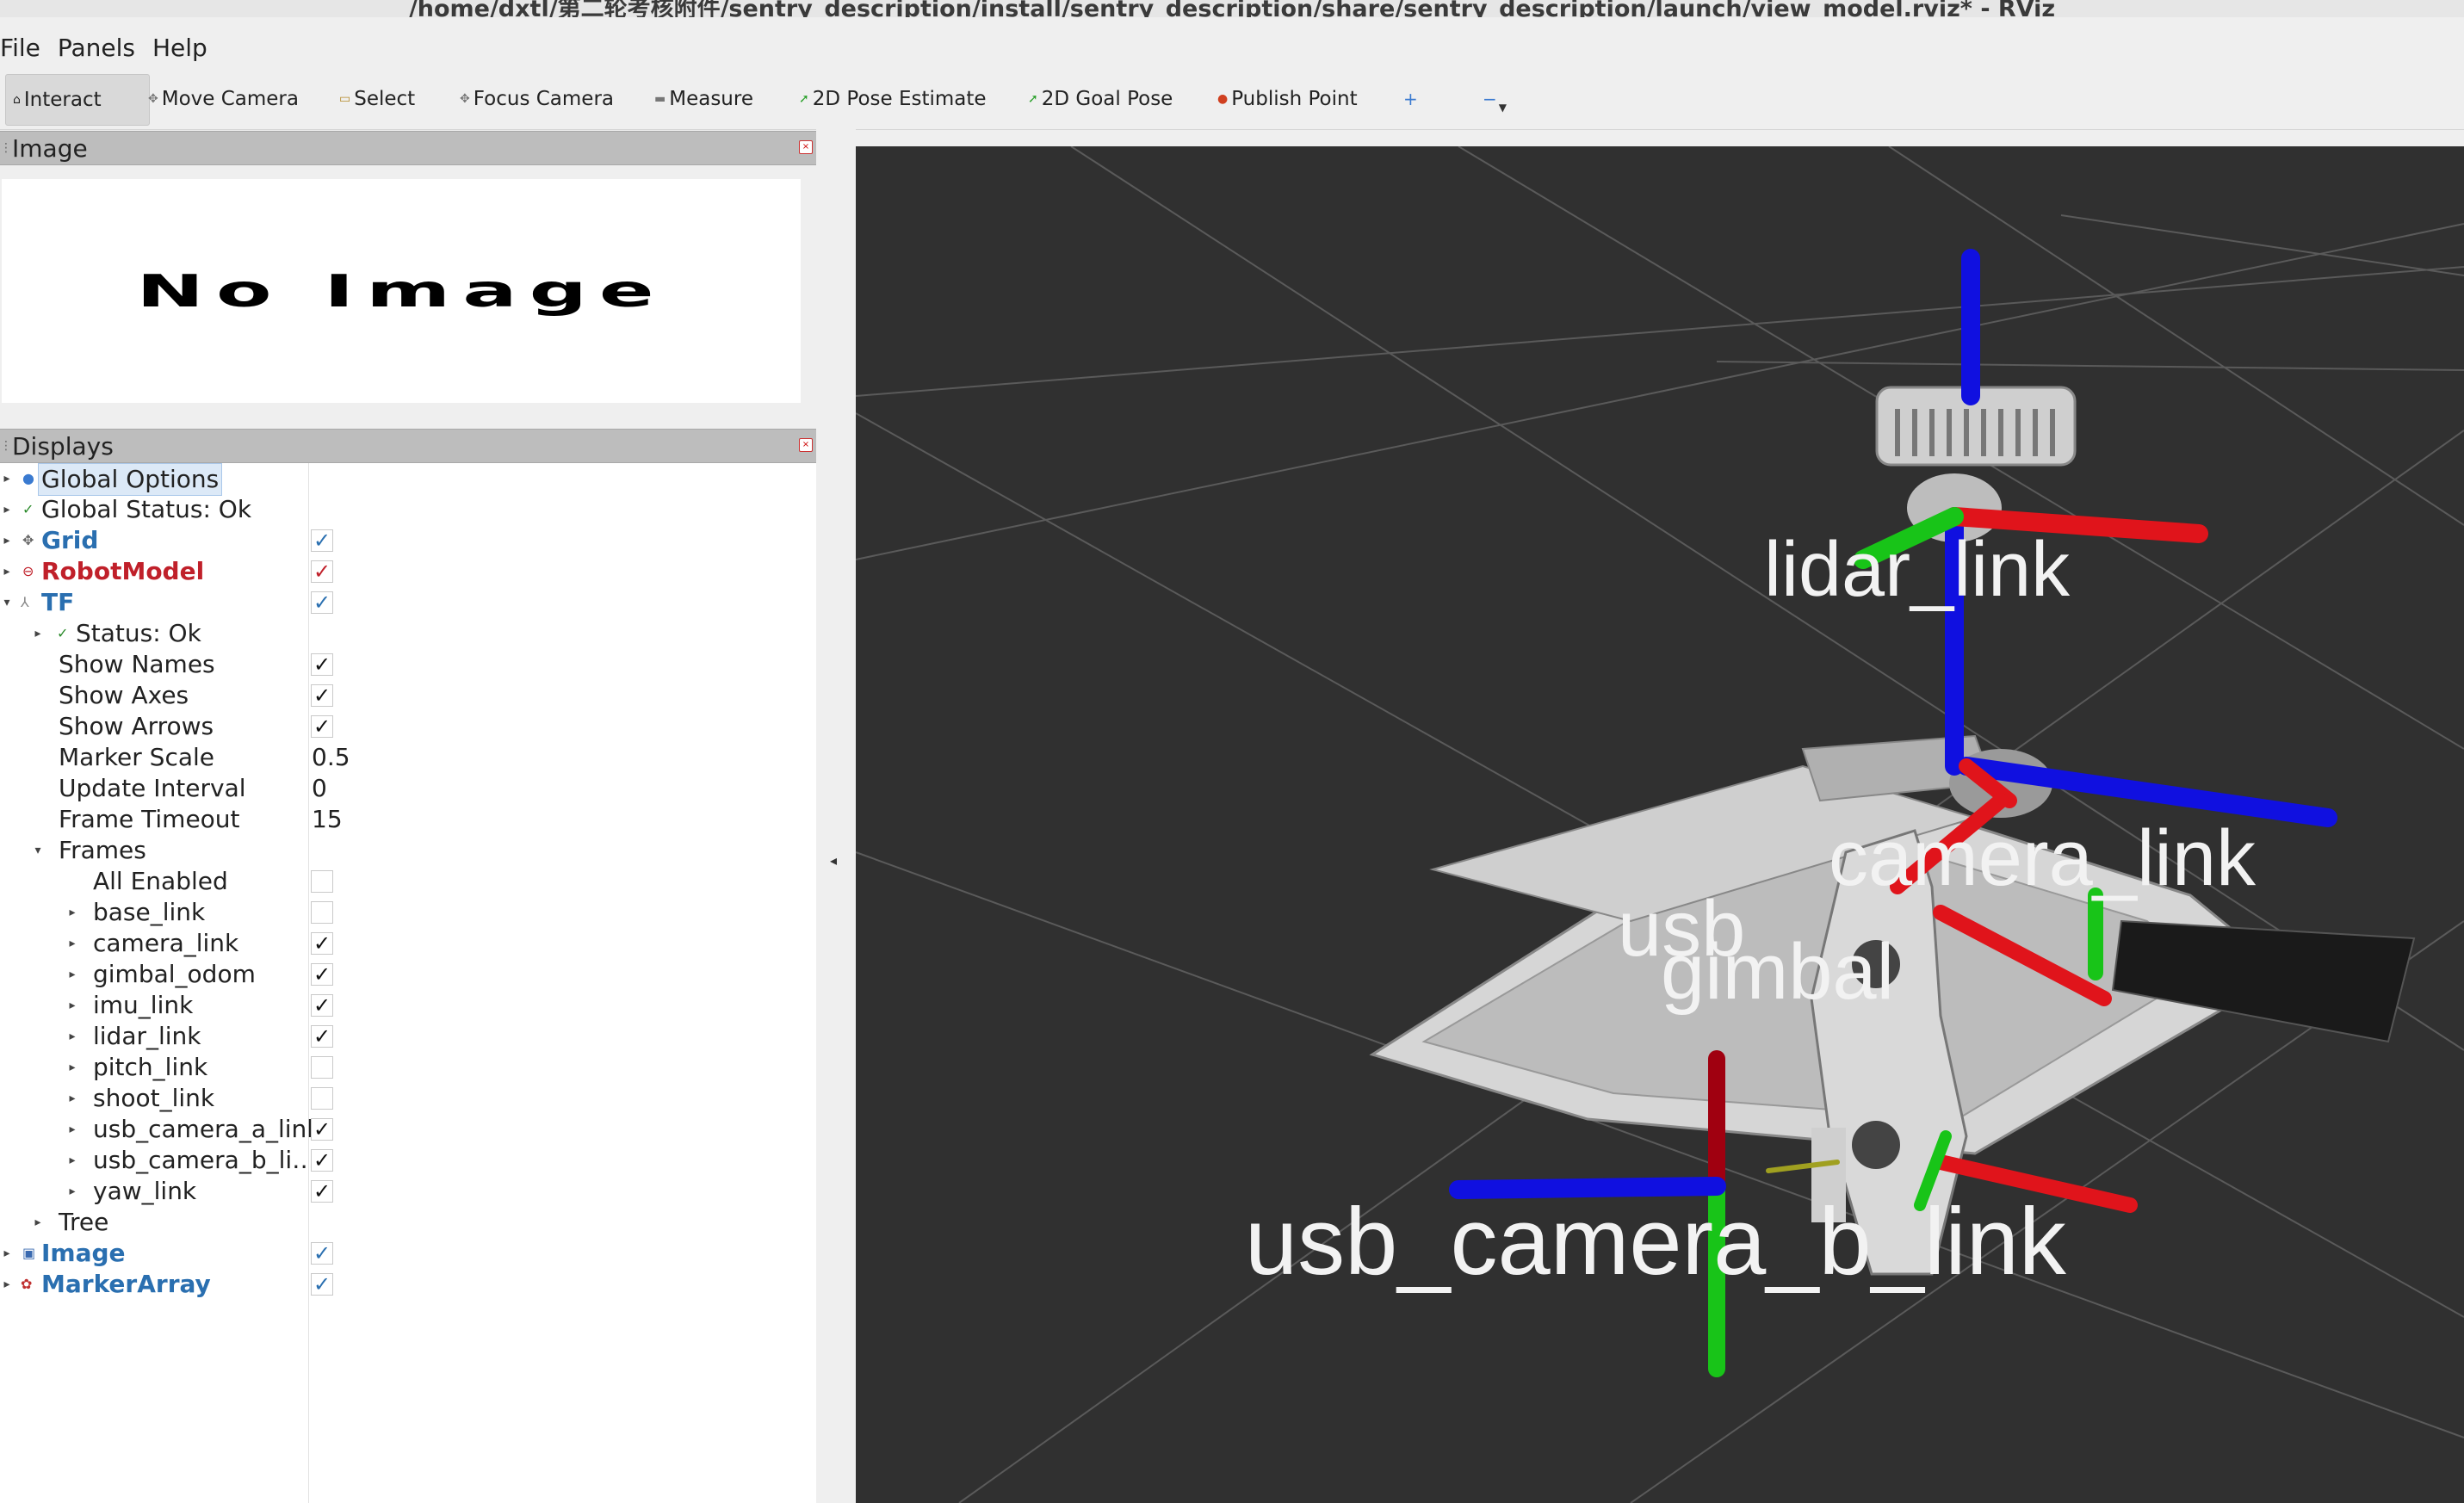 The width and height of the screenshot is (2464, 1503). What do you see at coordinates (408, 696) in the screenshot?
I see `tree-item-show-axes: Show Axes ✓` at bounding box center [408, 696].